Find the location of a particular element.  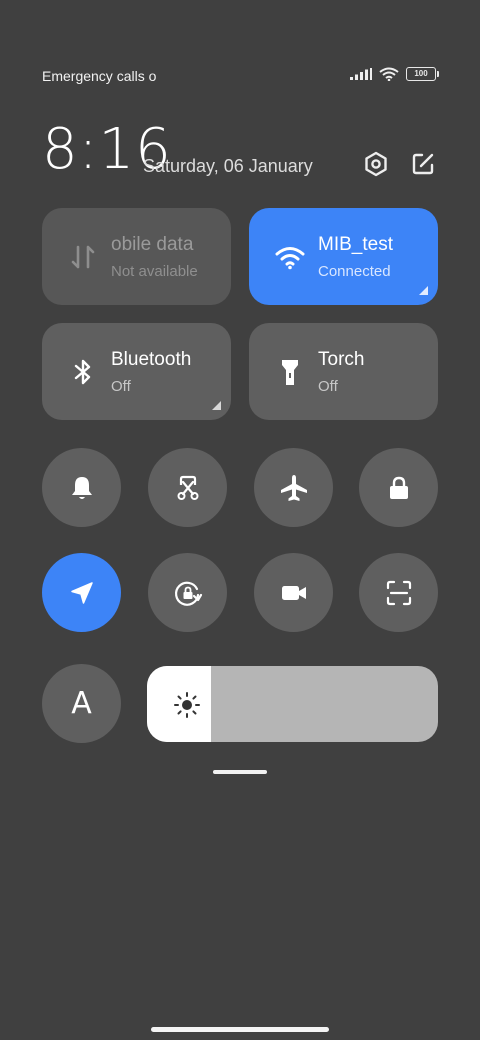

toggle-scanner is located at coordinates (398, 592).